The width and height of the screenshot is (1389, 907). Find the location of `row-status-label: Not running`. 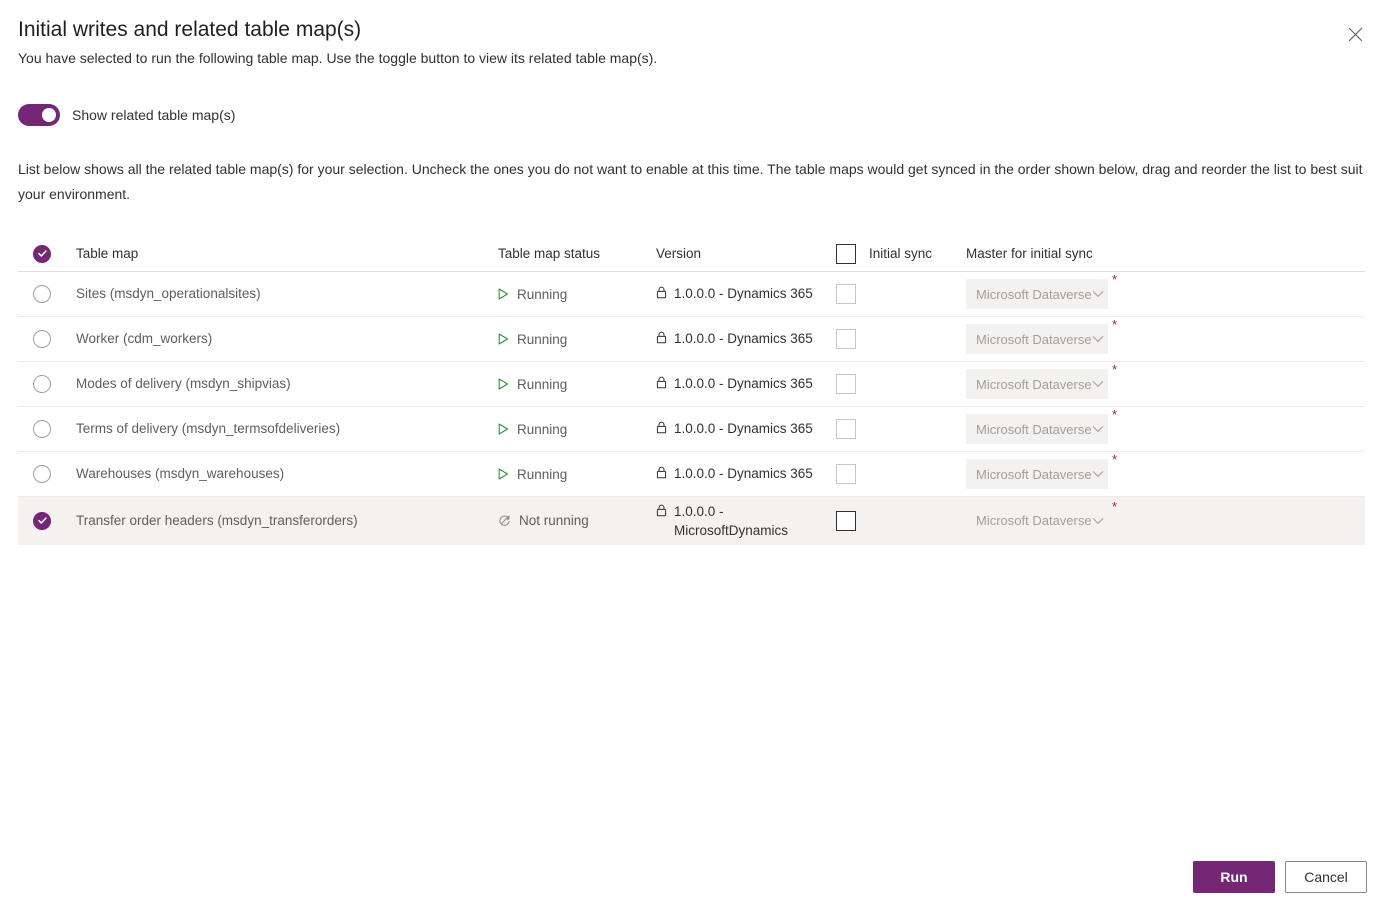

row-status-label: Not running is located at coordinates (554, 520).